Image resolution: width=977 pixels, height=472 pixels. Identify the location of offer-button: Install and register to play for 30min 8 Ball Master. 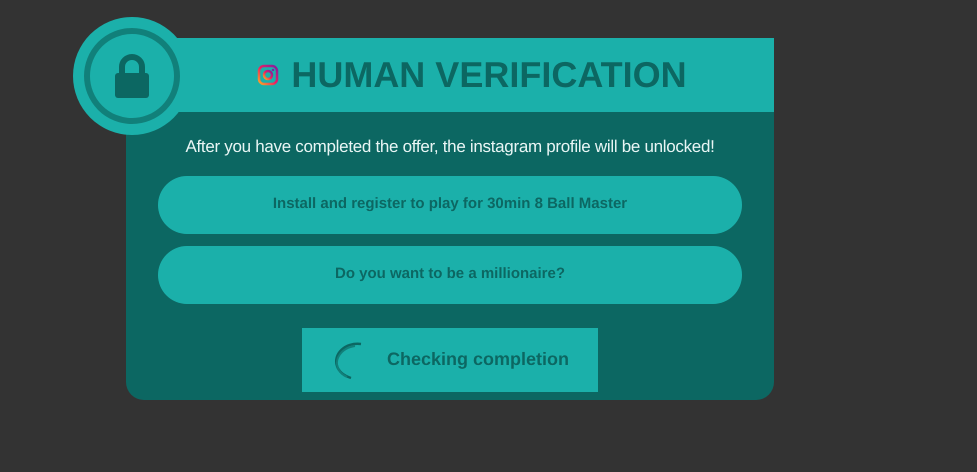
(450, 205).